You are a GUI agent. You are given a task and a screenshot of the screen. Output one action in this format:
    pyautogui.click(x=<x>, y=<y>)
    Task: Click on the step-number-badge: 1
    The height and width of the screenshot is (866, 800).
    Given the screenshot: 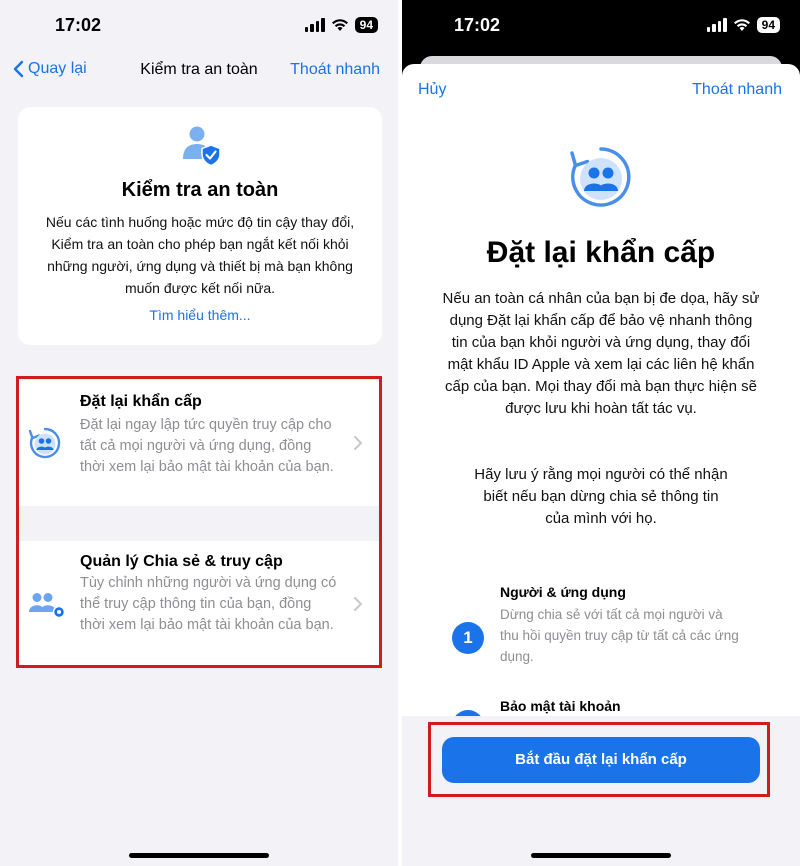 What is the action you would take?
    pyautogui.click(x=468, y=638)
    